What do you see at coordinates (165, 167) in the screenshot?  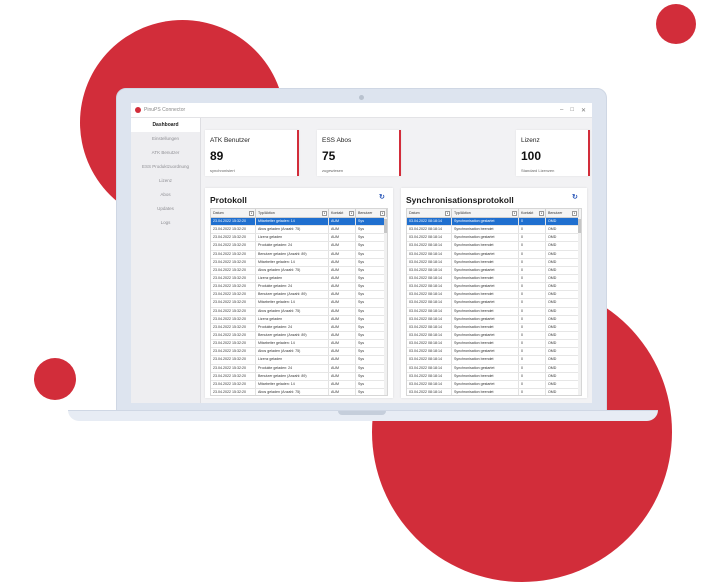 I see `sidebar-item-ess-produktzuordnung: ESS Produktzuordnung` at bounding box center [165, 167].